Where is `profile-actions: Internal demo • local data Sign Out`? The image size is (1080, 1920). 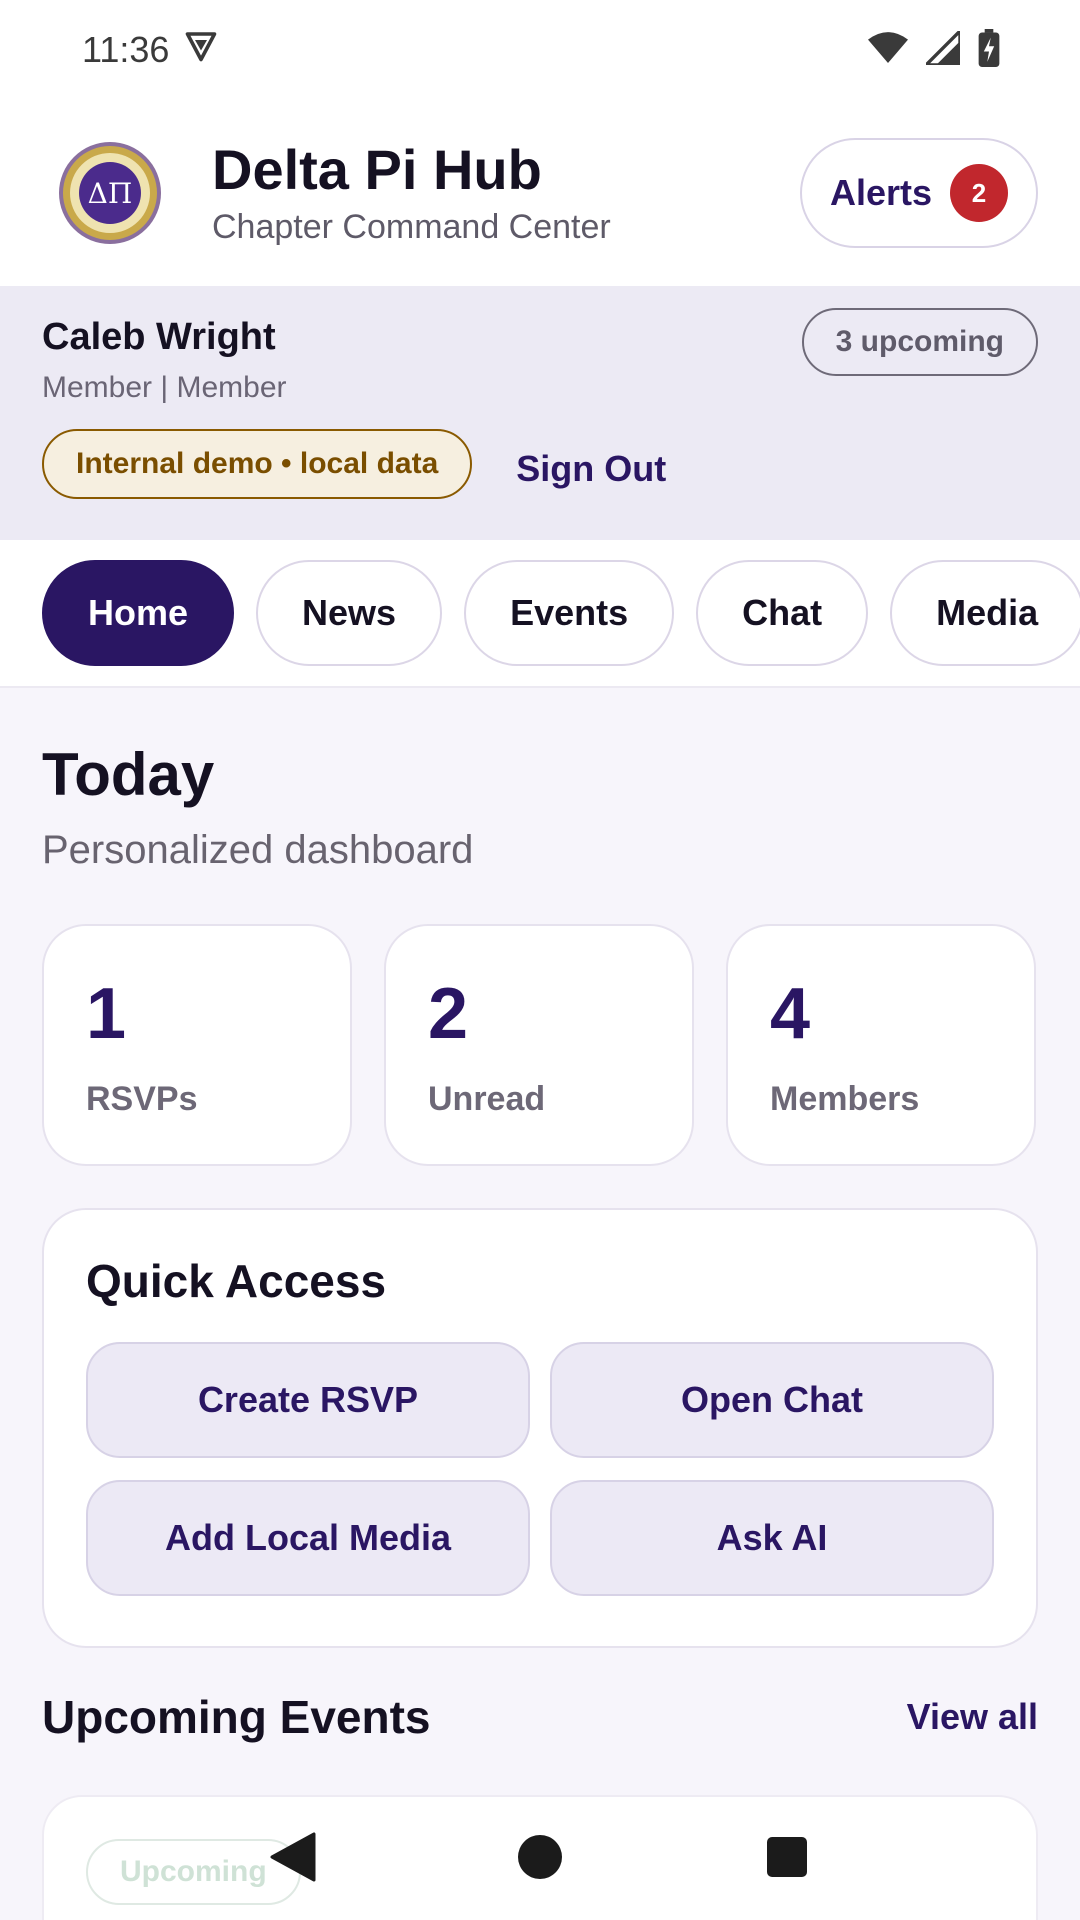
profile-actions: Internal demo • local data Sign Out is located at coordinates (540, 464).